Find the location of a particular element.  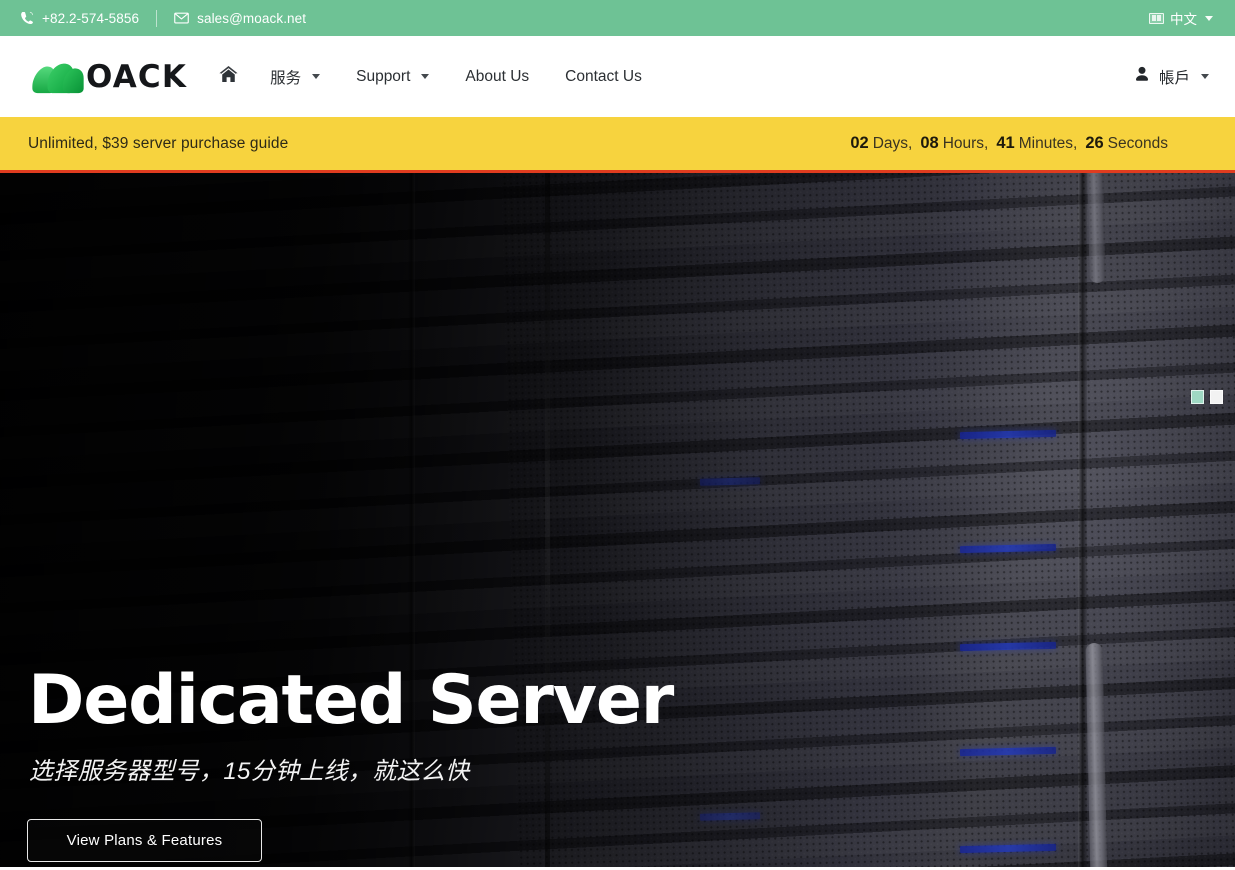

user-icon is located at coordinates (1142, 76).